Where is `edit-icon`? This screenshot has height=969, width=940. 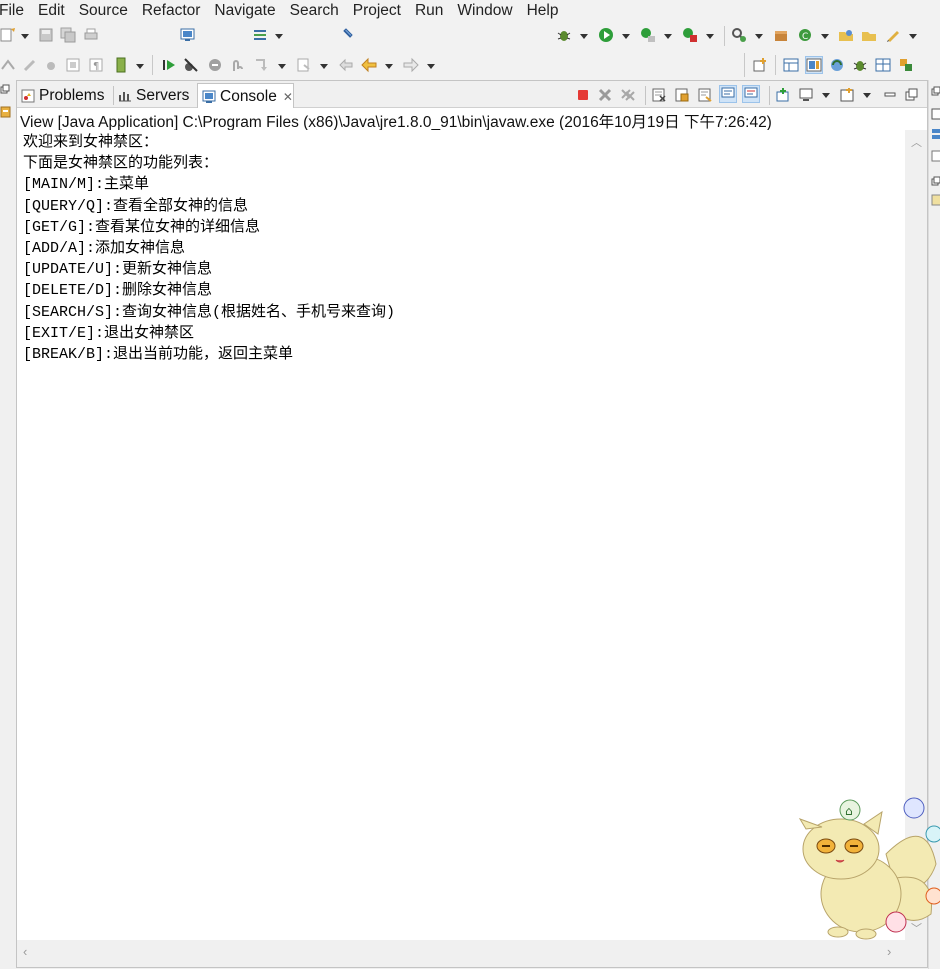 edit-icon is located at coordinates (893, 35).